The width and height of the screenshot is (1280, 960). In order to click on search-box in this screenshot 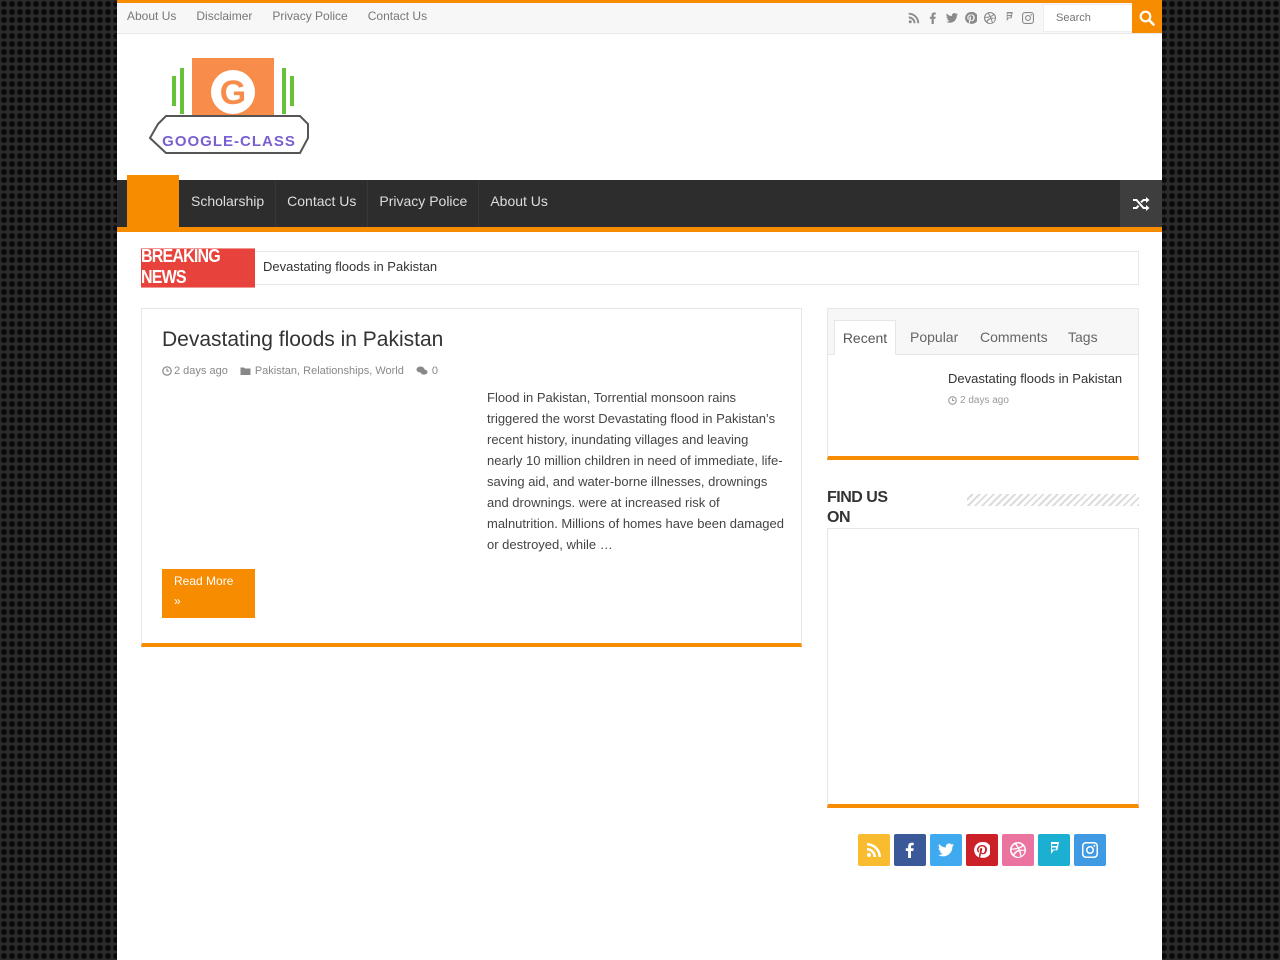, I will do `click(1102, 18)`.